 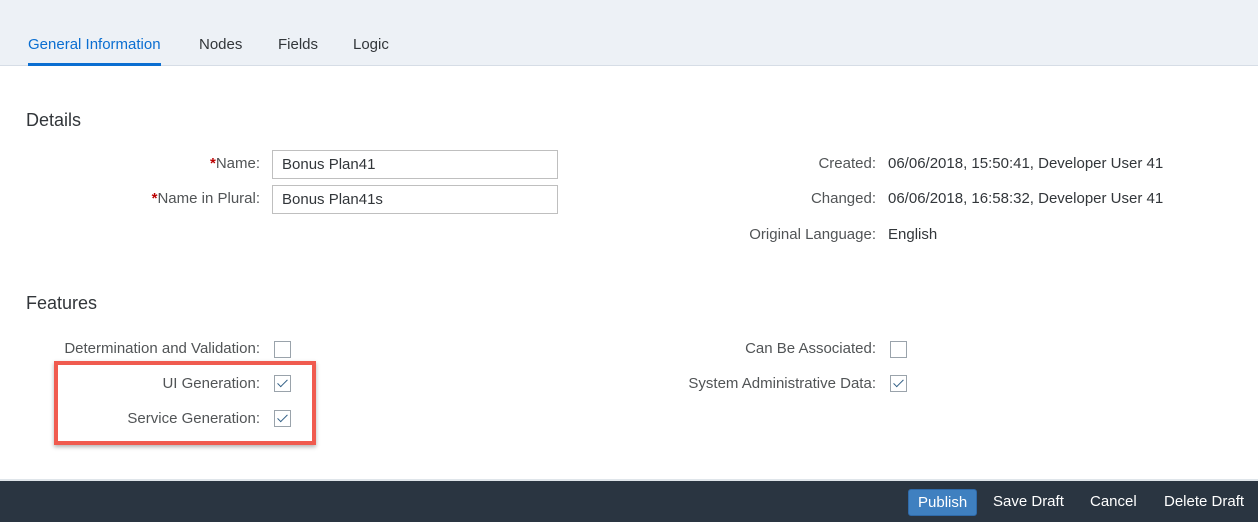 What do you see at coordinates (898, 383) in the screenshot?
I see `system-administrative-data-checkbox` at bounding box center [898, 383].